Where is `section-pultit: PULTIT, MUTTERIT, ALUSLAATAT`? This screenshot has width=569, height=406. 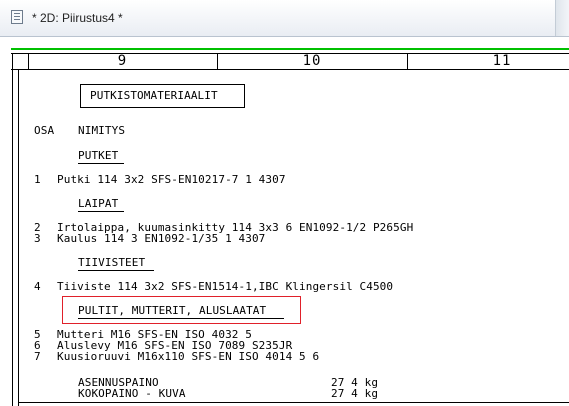
section-pultit: PULTIT, MUTTERIT, ALUSLAATAT is located at coordinates (172, 310).